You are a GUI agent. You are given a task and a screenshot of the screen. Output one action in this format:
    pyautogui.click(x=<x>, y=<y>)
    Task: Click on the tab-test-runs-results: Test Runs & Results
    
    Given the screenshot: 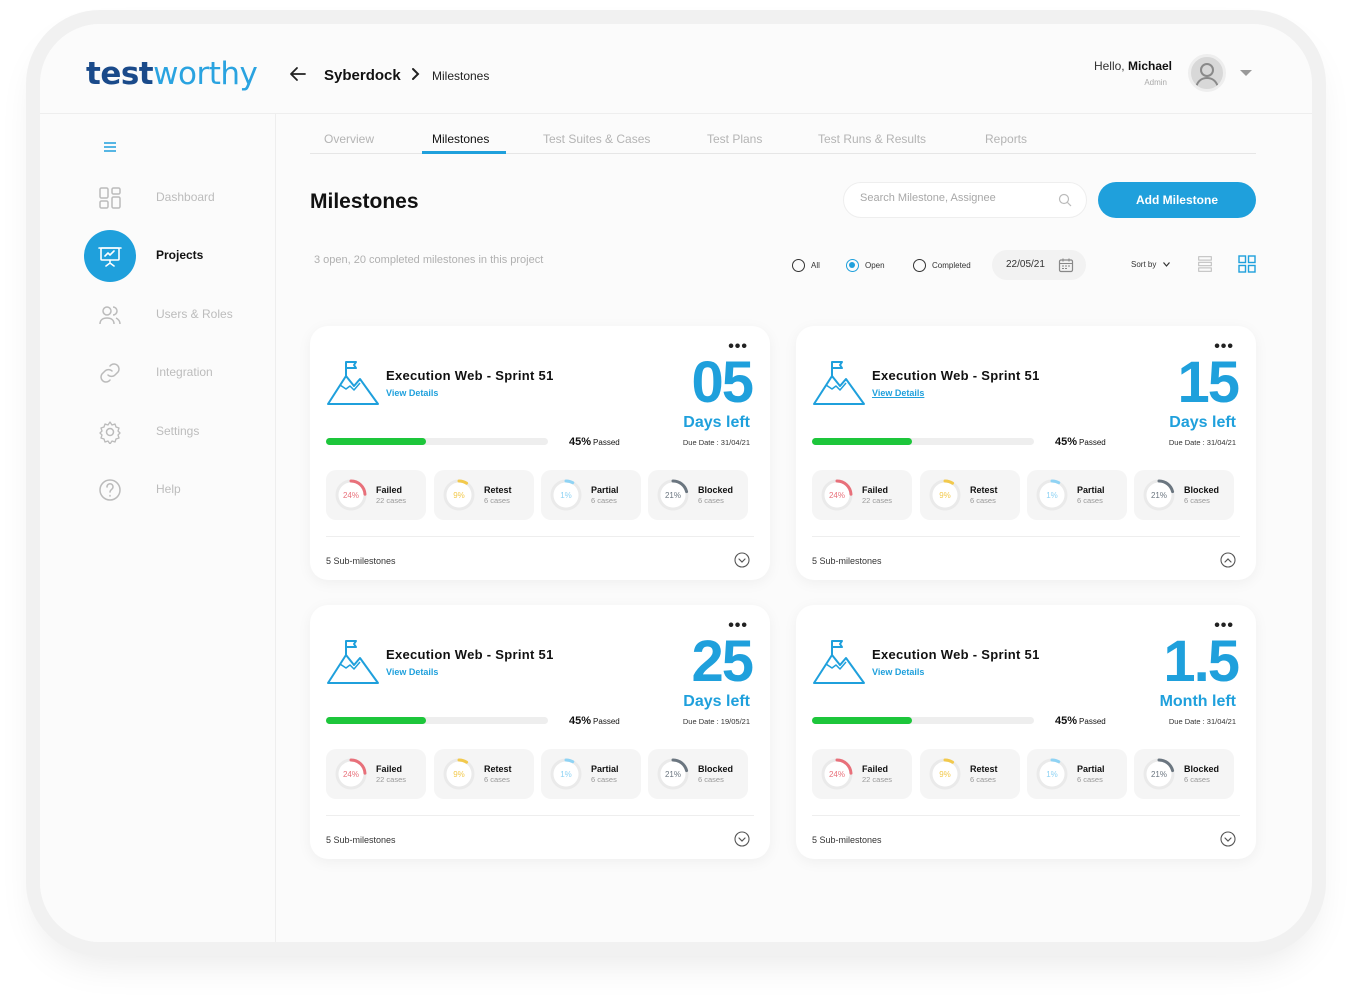 What is the action you would take?
    pyautogui.click(x=872, y=139)
    